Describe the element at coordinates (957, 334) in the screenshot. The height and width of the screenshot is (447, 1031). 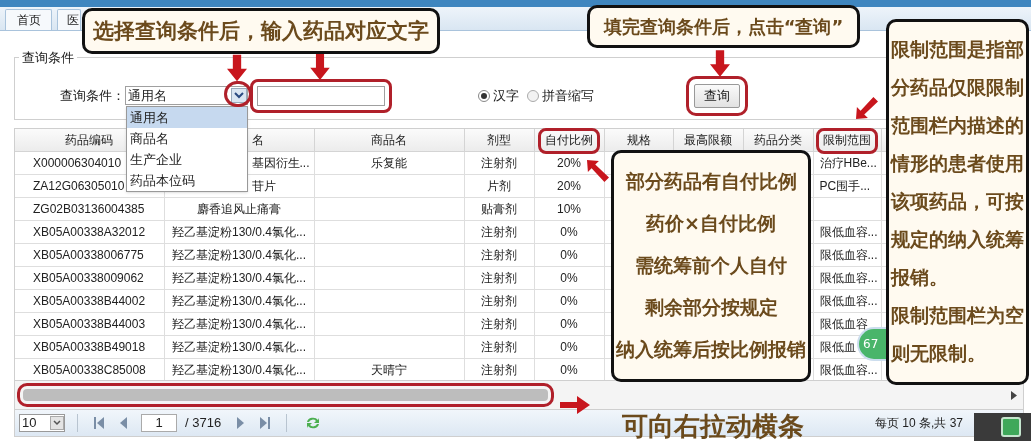
I see `callout-text: 限制范围栏为空则无限制。` at that location.